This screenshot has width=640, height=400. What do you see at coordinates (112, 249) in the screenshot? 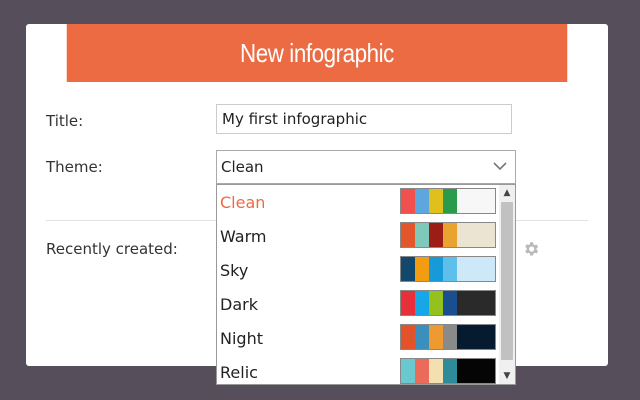
I see `recently-created-label: Recently created:` at bounding box center [112, 249].